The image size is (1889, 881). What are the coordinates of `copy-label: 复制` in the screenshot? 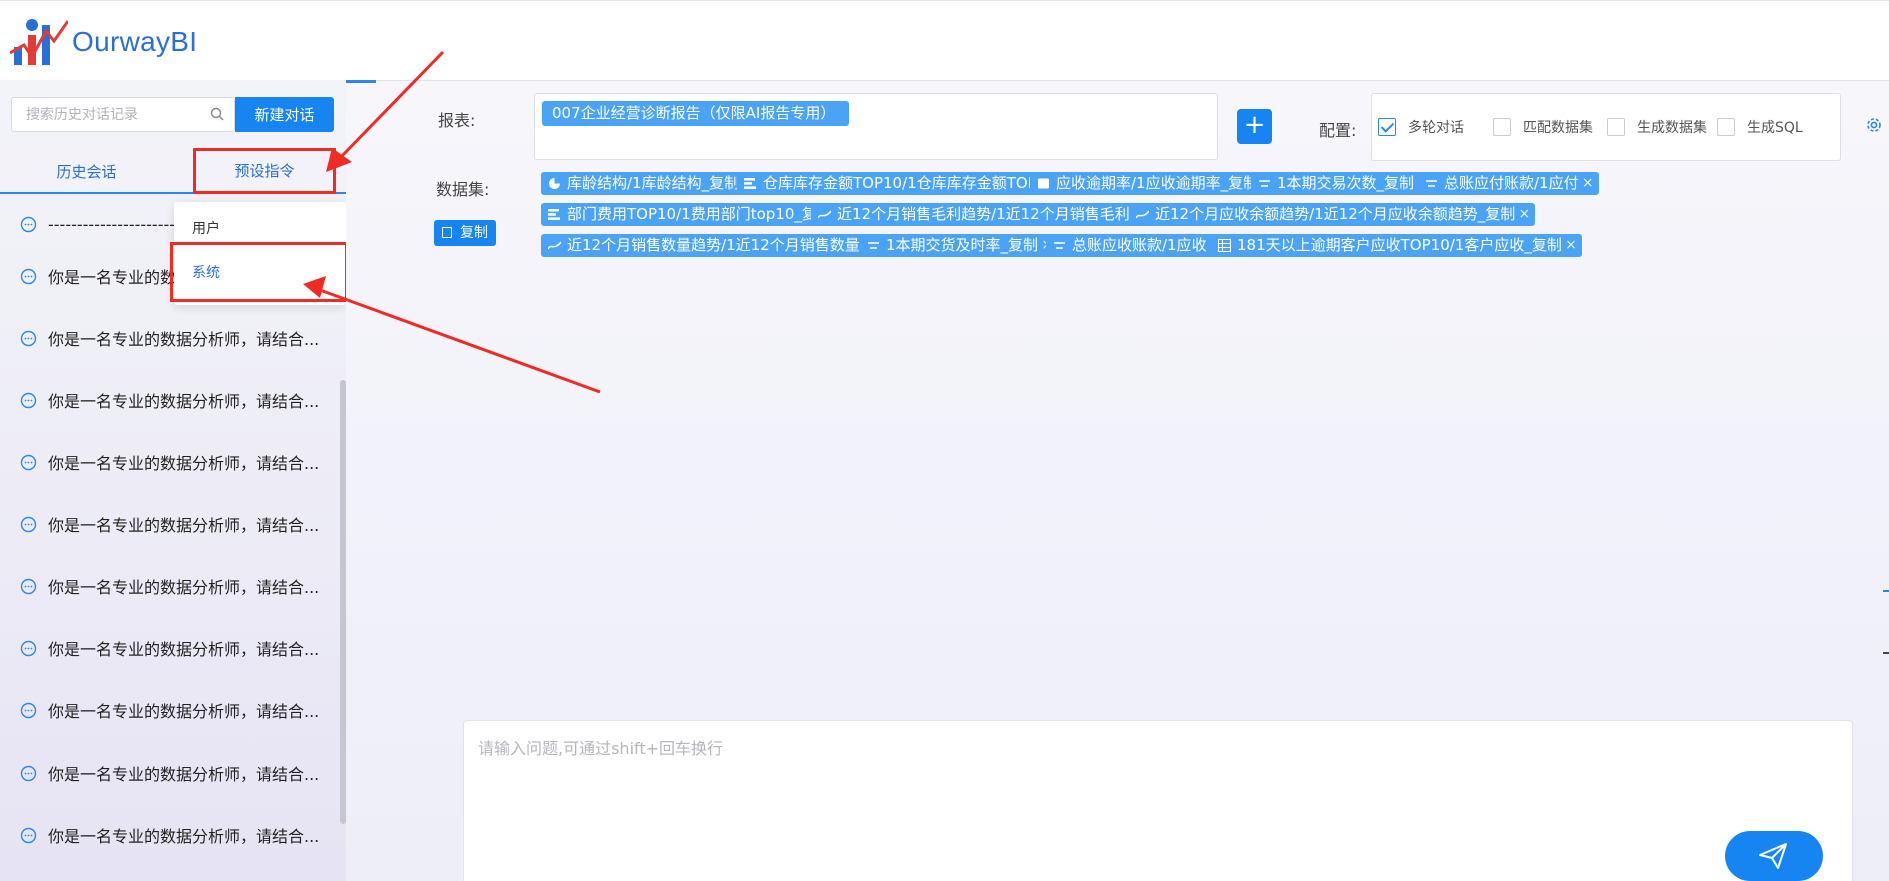 It's located at (474, 233).